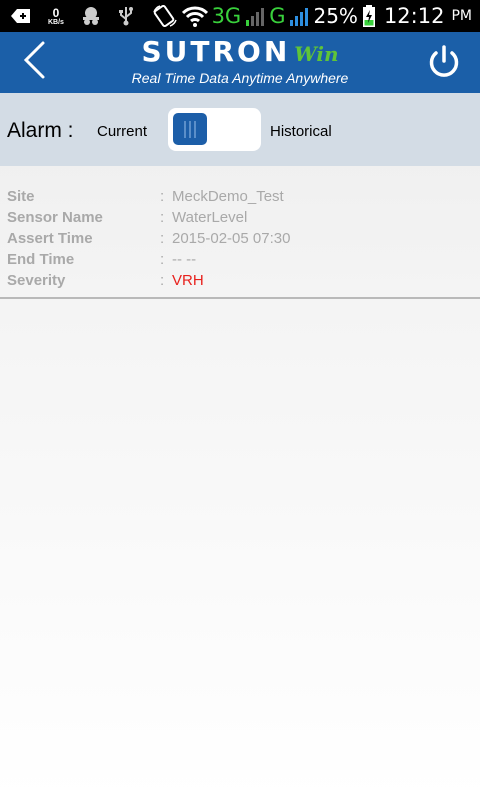 This screenshot has height=800, width=480. I want to click on section-divider, so click(240, 298).